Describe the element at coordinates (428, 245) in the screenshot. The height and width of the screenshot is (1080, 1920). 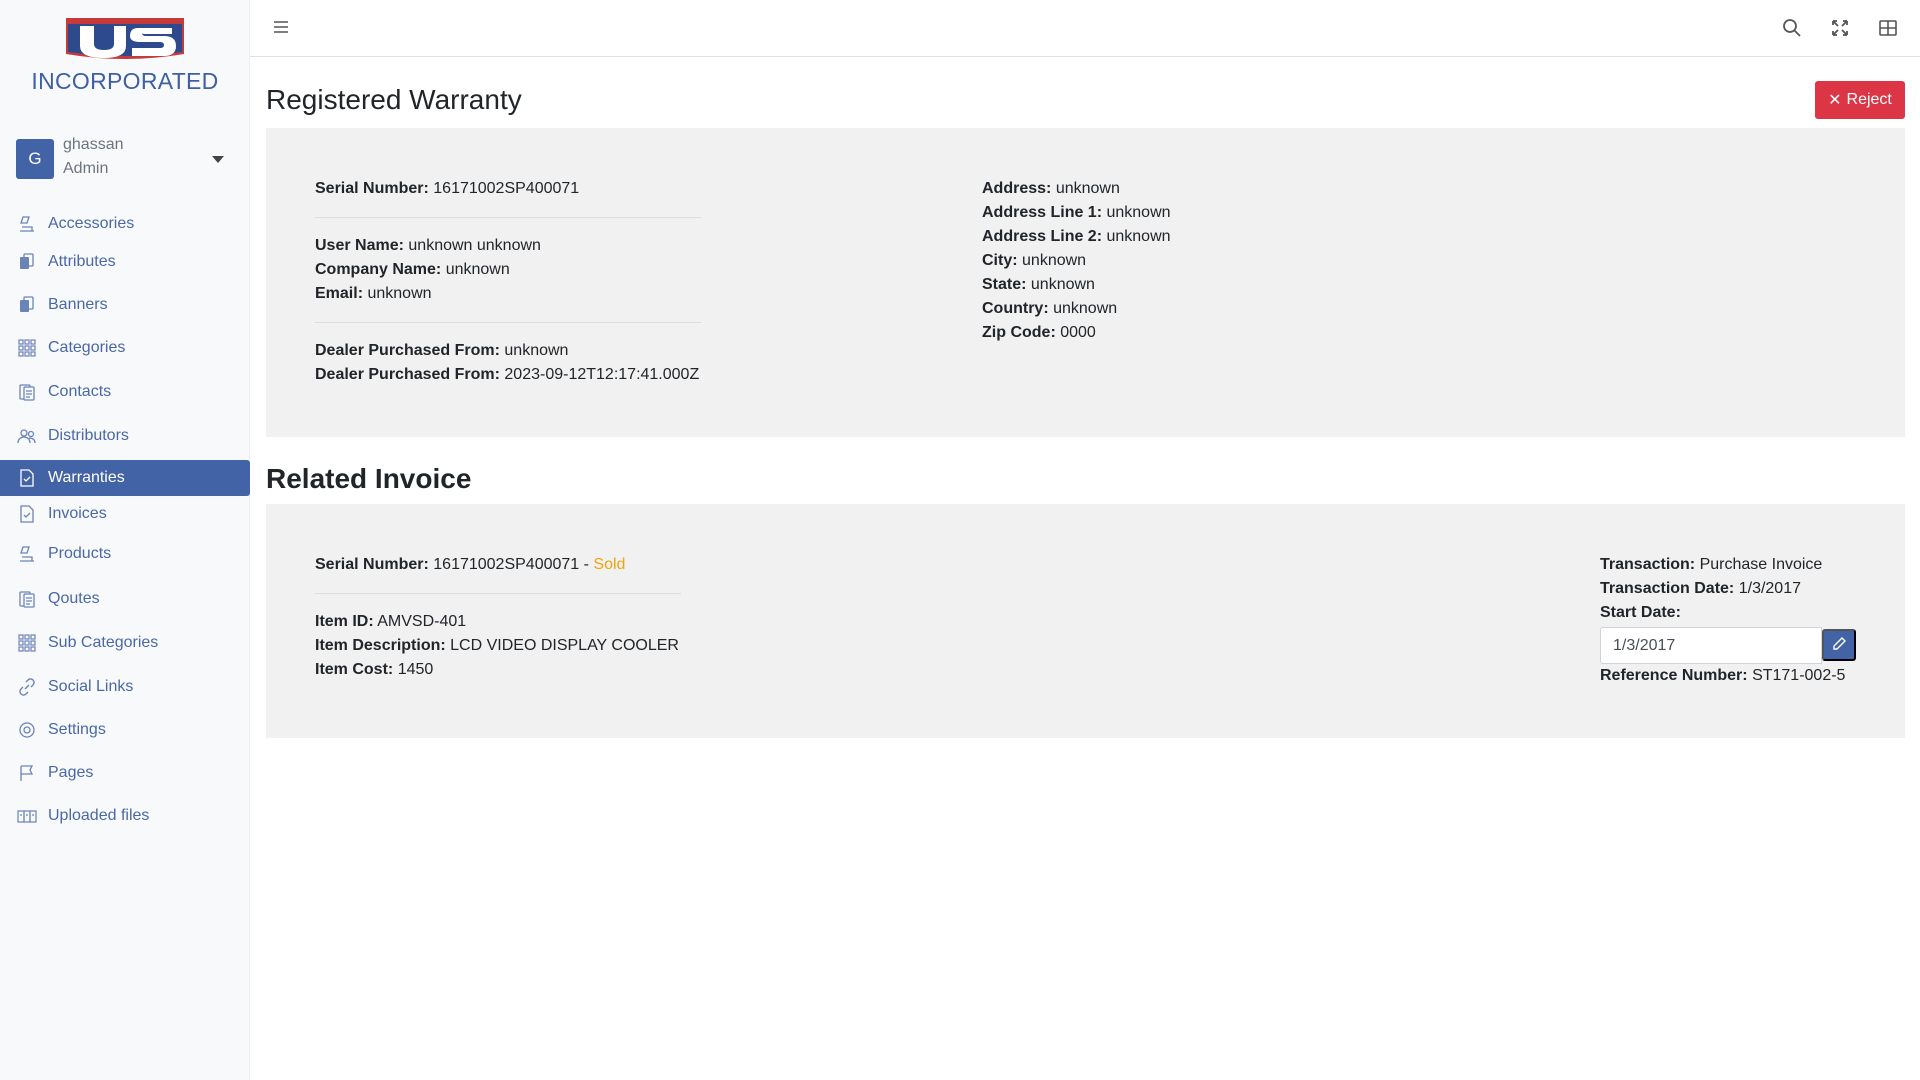
I see `user-name-field: User Name: unknown unknown` at that location.